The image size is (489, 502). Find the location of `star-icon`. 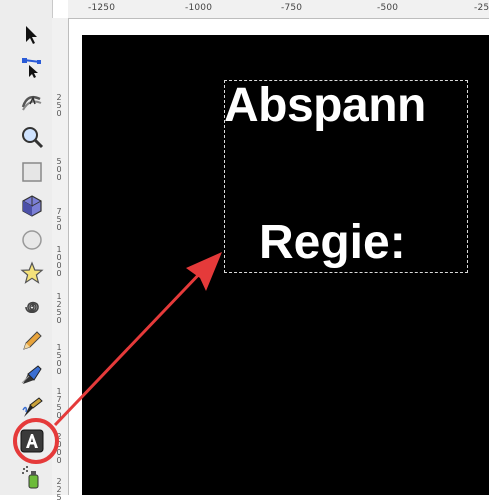

star-icon is located at coordinates (32, 272).